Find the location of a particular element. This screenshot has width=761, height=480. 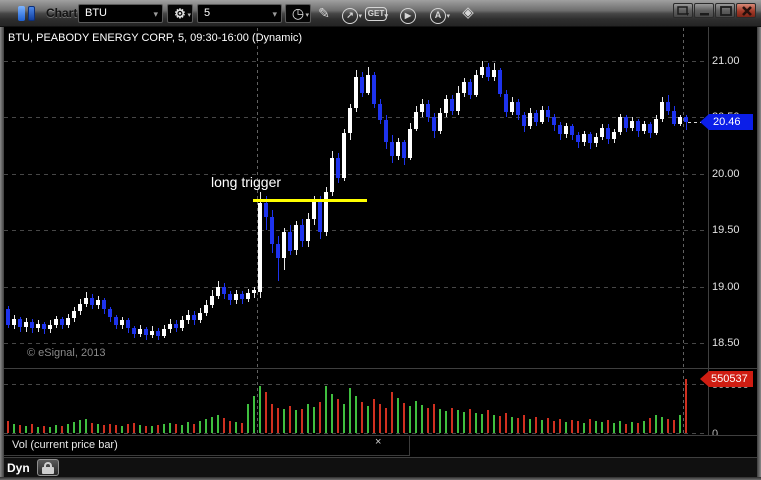

price-axis-label: 19.00 is located at coordinates (726, 287).